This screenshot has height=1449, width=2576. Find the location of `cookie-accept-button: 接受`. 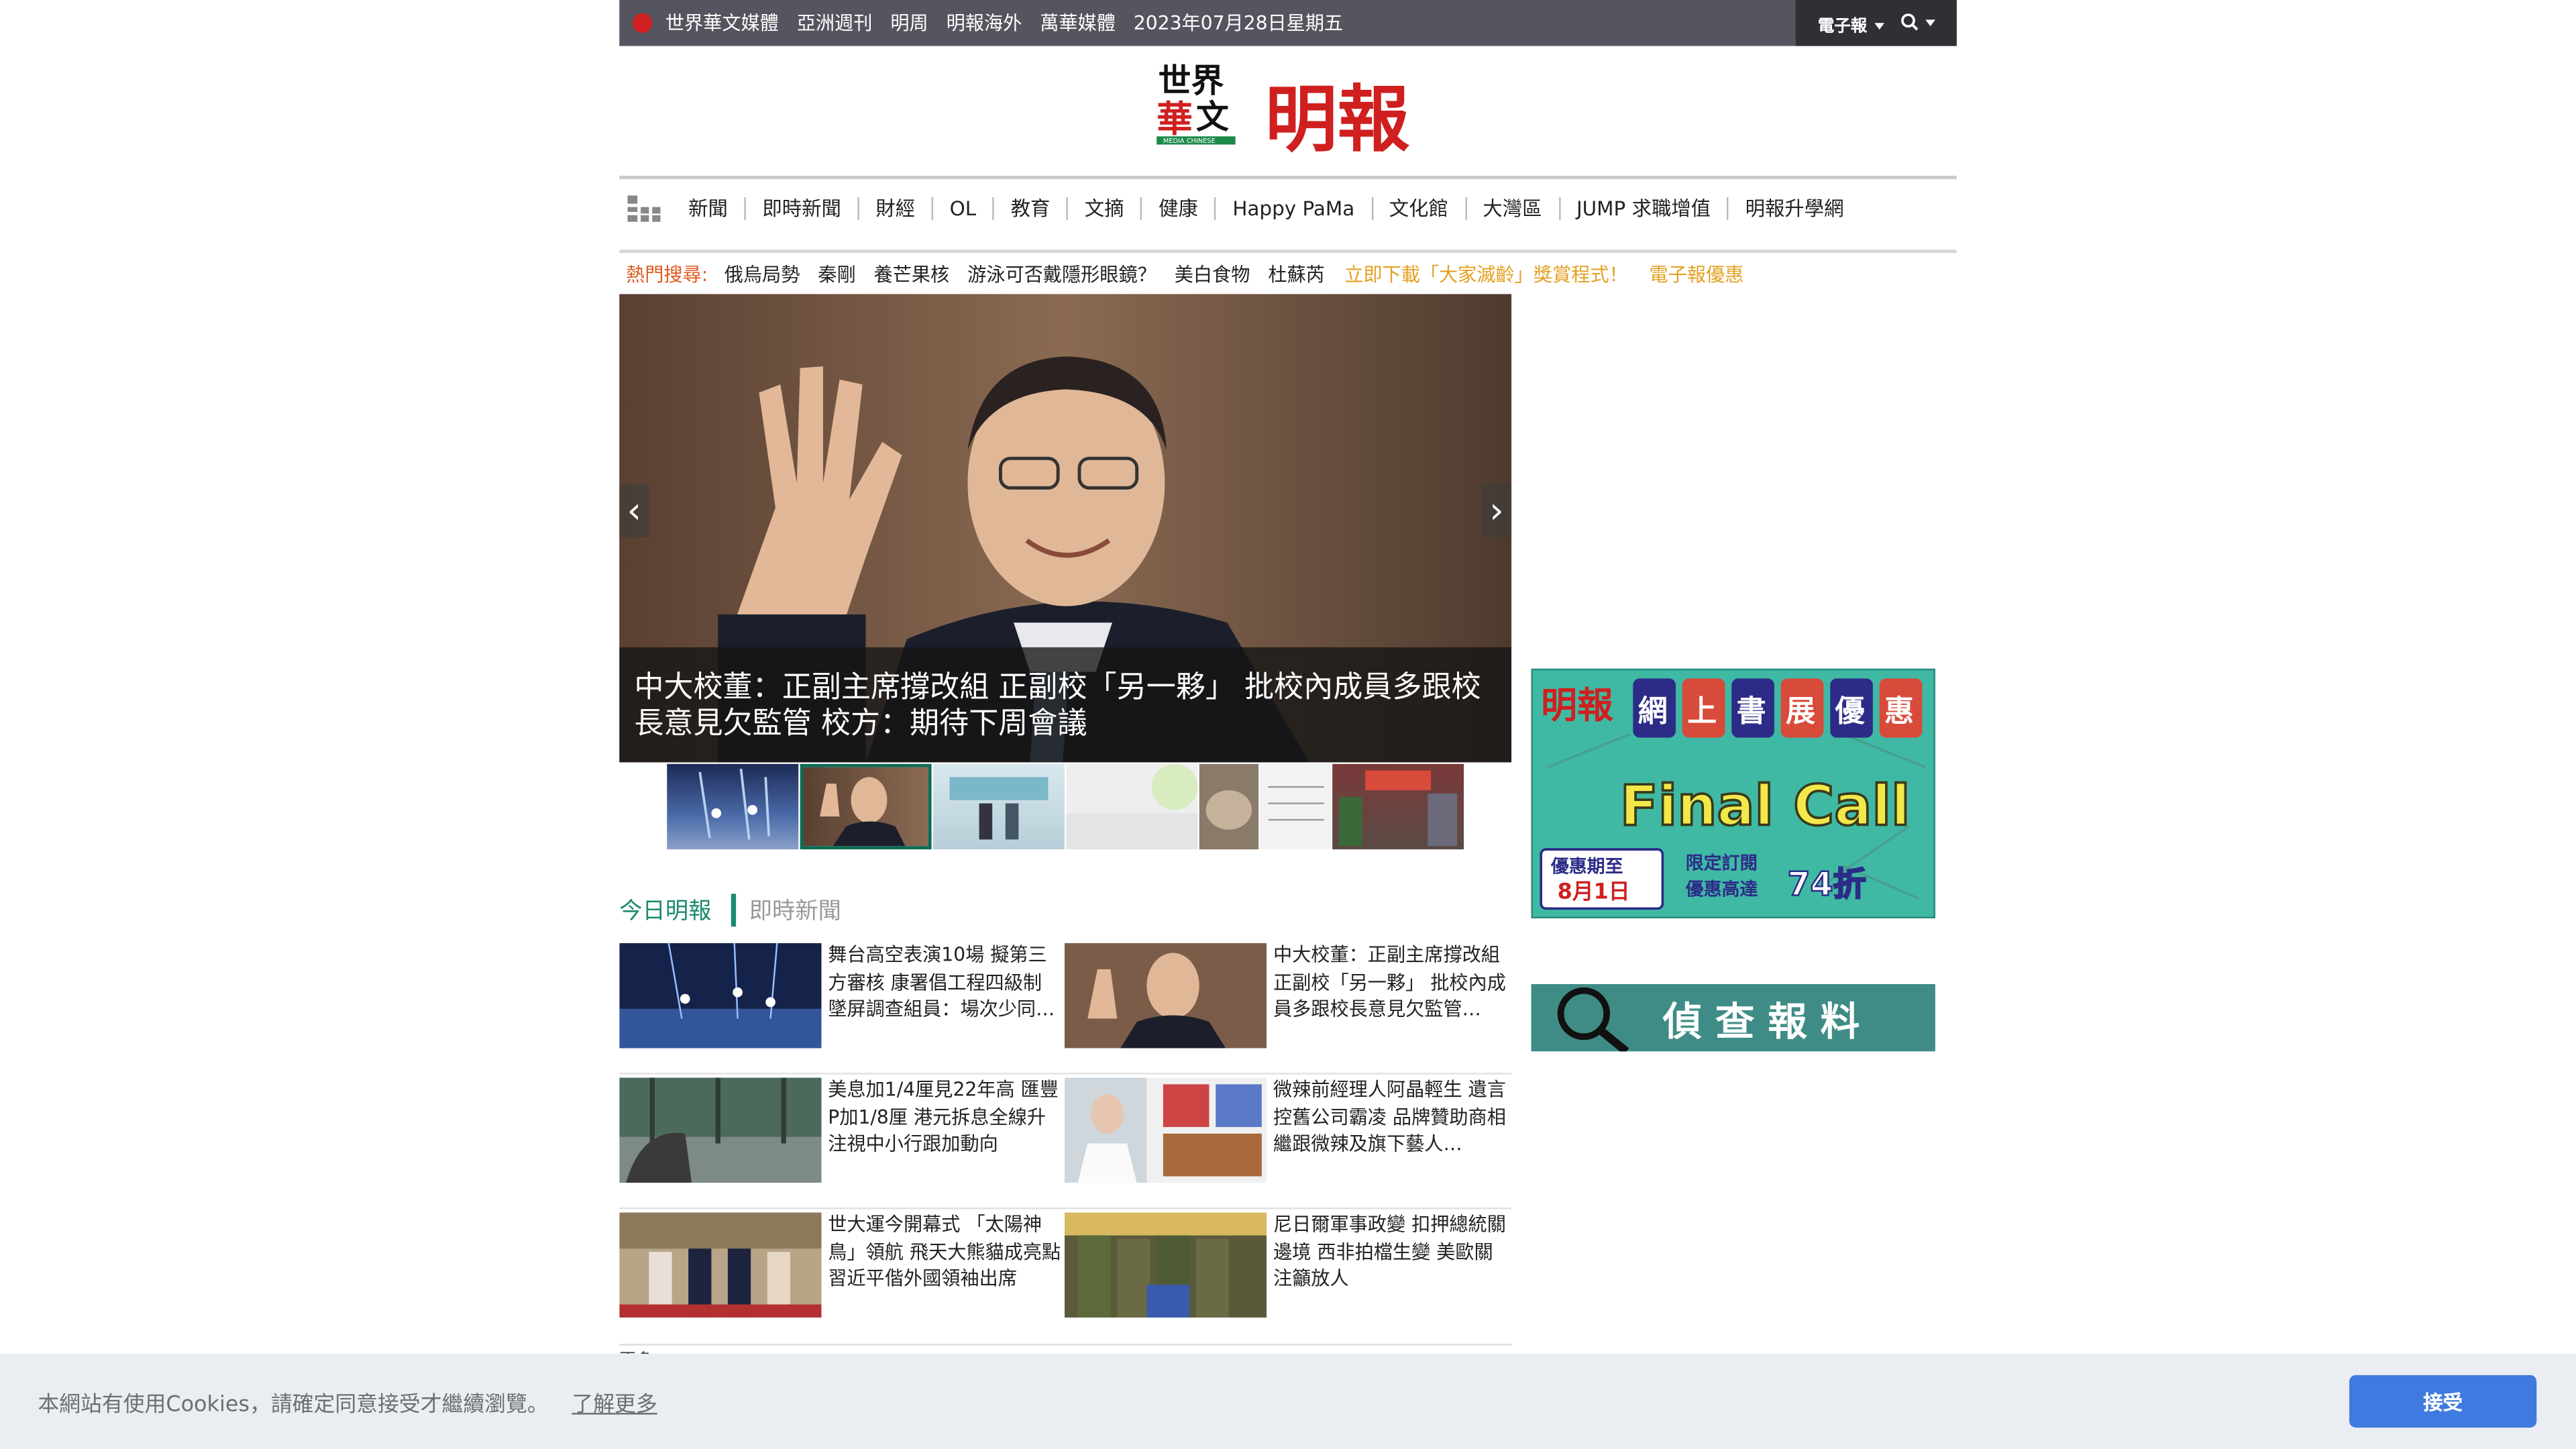

cookie-accept-button: 接受 is located at coordinates (2443, 1401).